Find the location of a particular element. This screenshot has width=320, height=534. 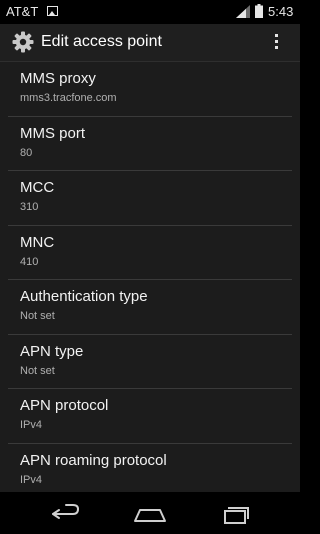

item-title: APN protocol is located at coordinates (64, 405).